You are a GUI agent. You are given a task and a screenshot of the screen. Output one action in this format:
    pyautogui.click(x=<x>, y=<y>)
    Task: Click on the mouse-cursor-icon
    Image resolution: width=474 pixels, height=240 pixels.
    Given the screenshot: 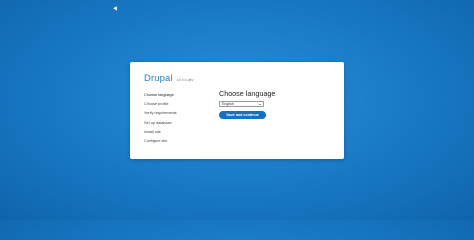 What is the action you would take?
    pyautogui.click(x=116, y=9)
    